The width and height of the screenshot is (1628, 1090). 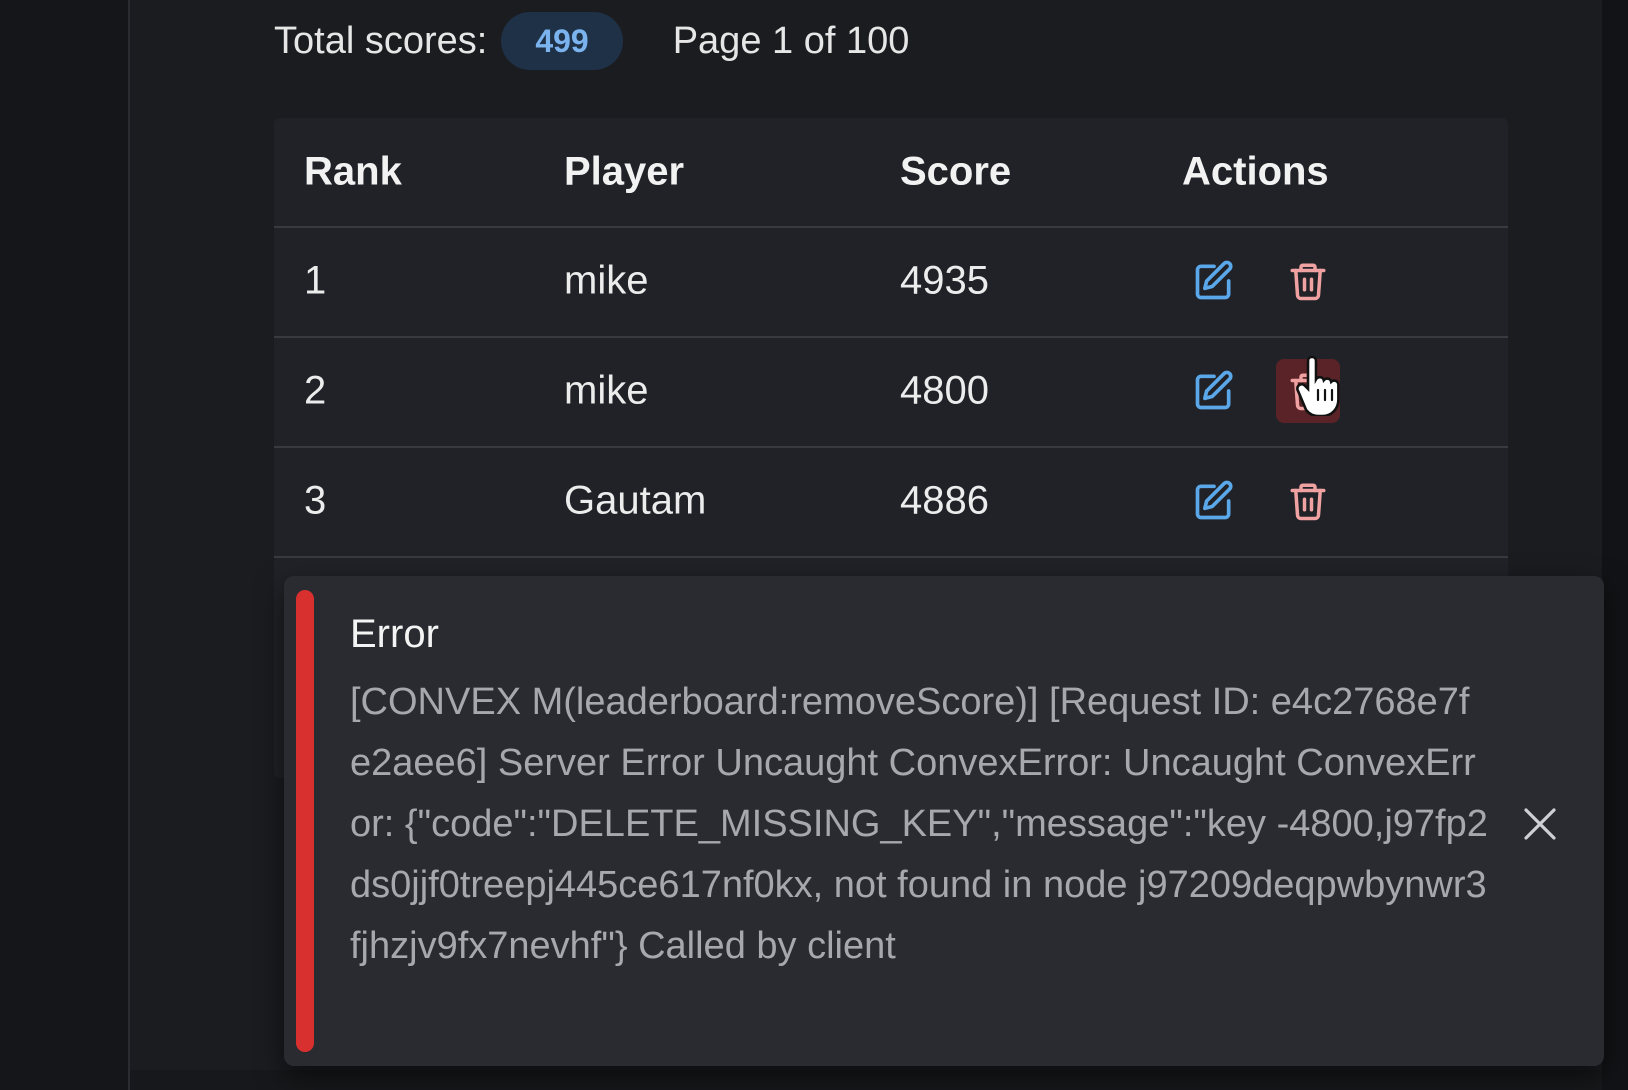 I want to click on cell-rank: 2, so click(x=315, y=390).